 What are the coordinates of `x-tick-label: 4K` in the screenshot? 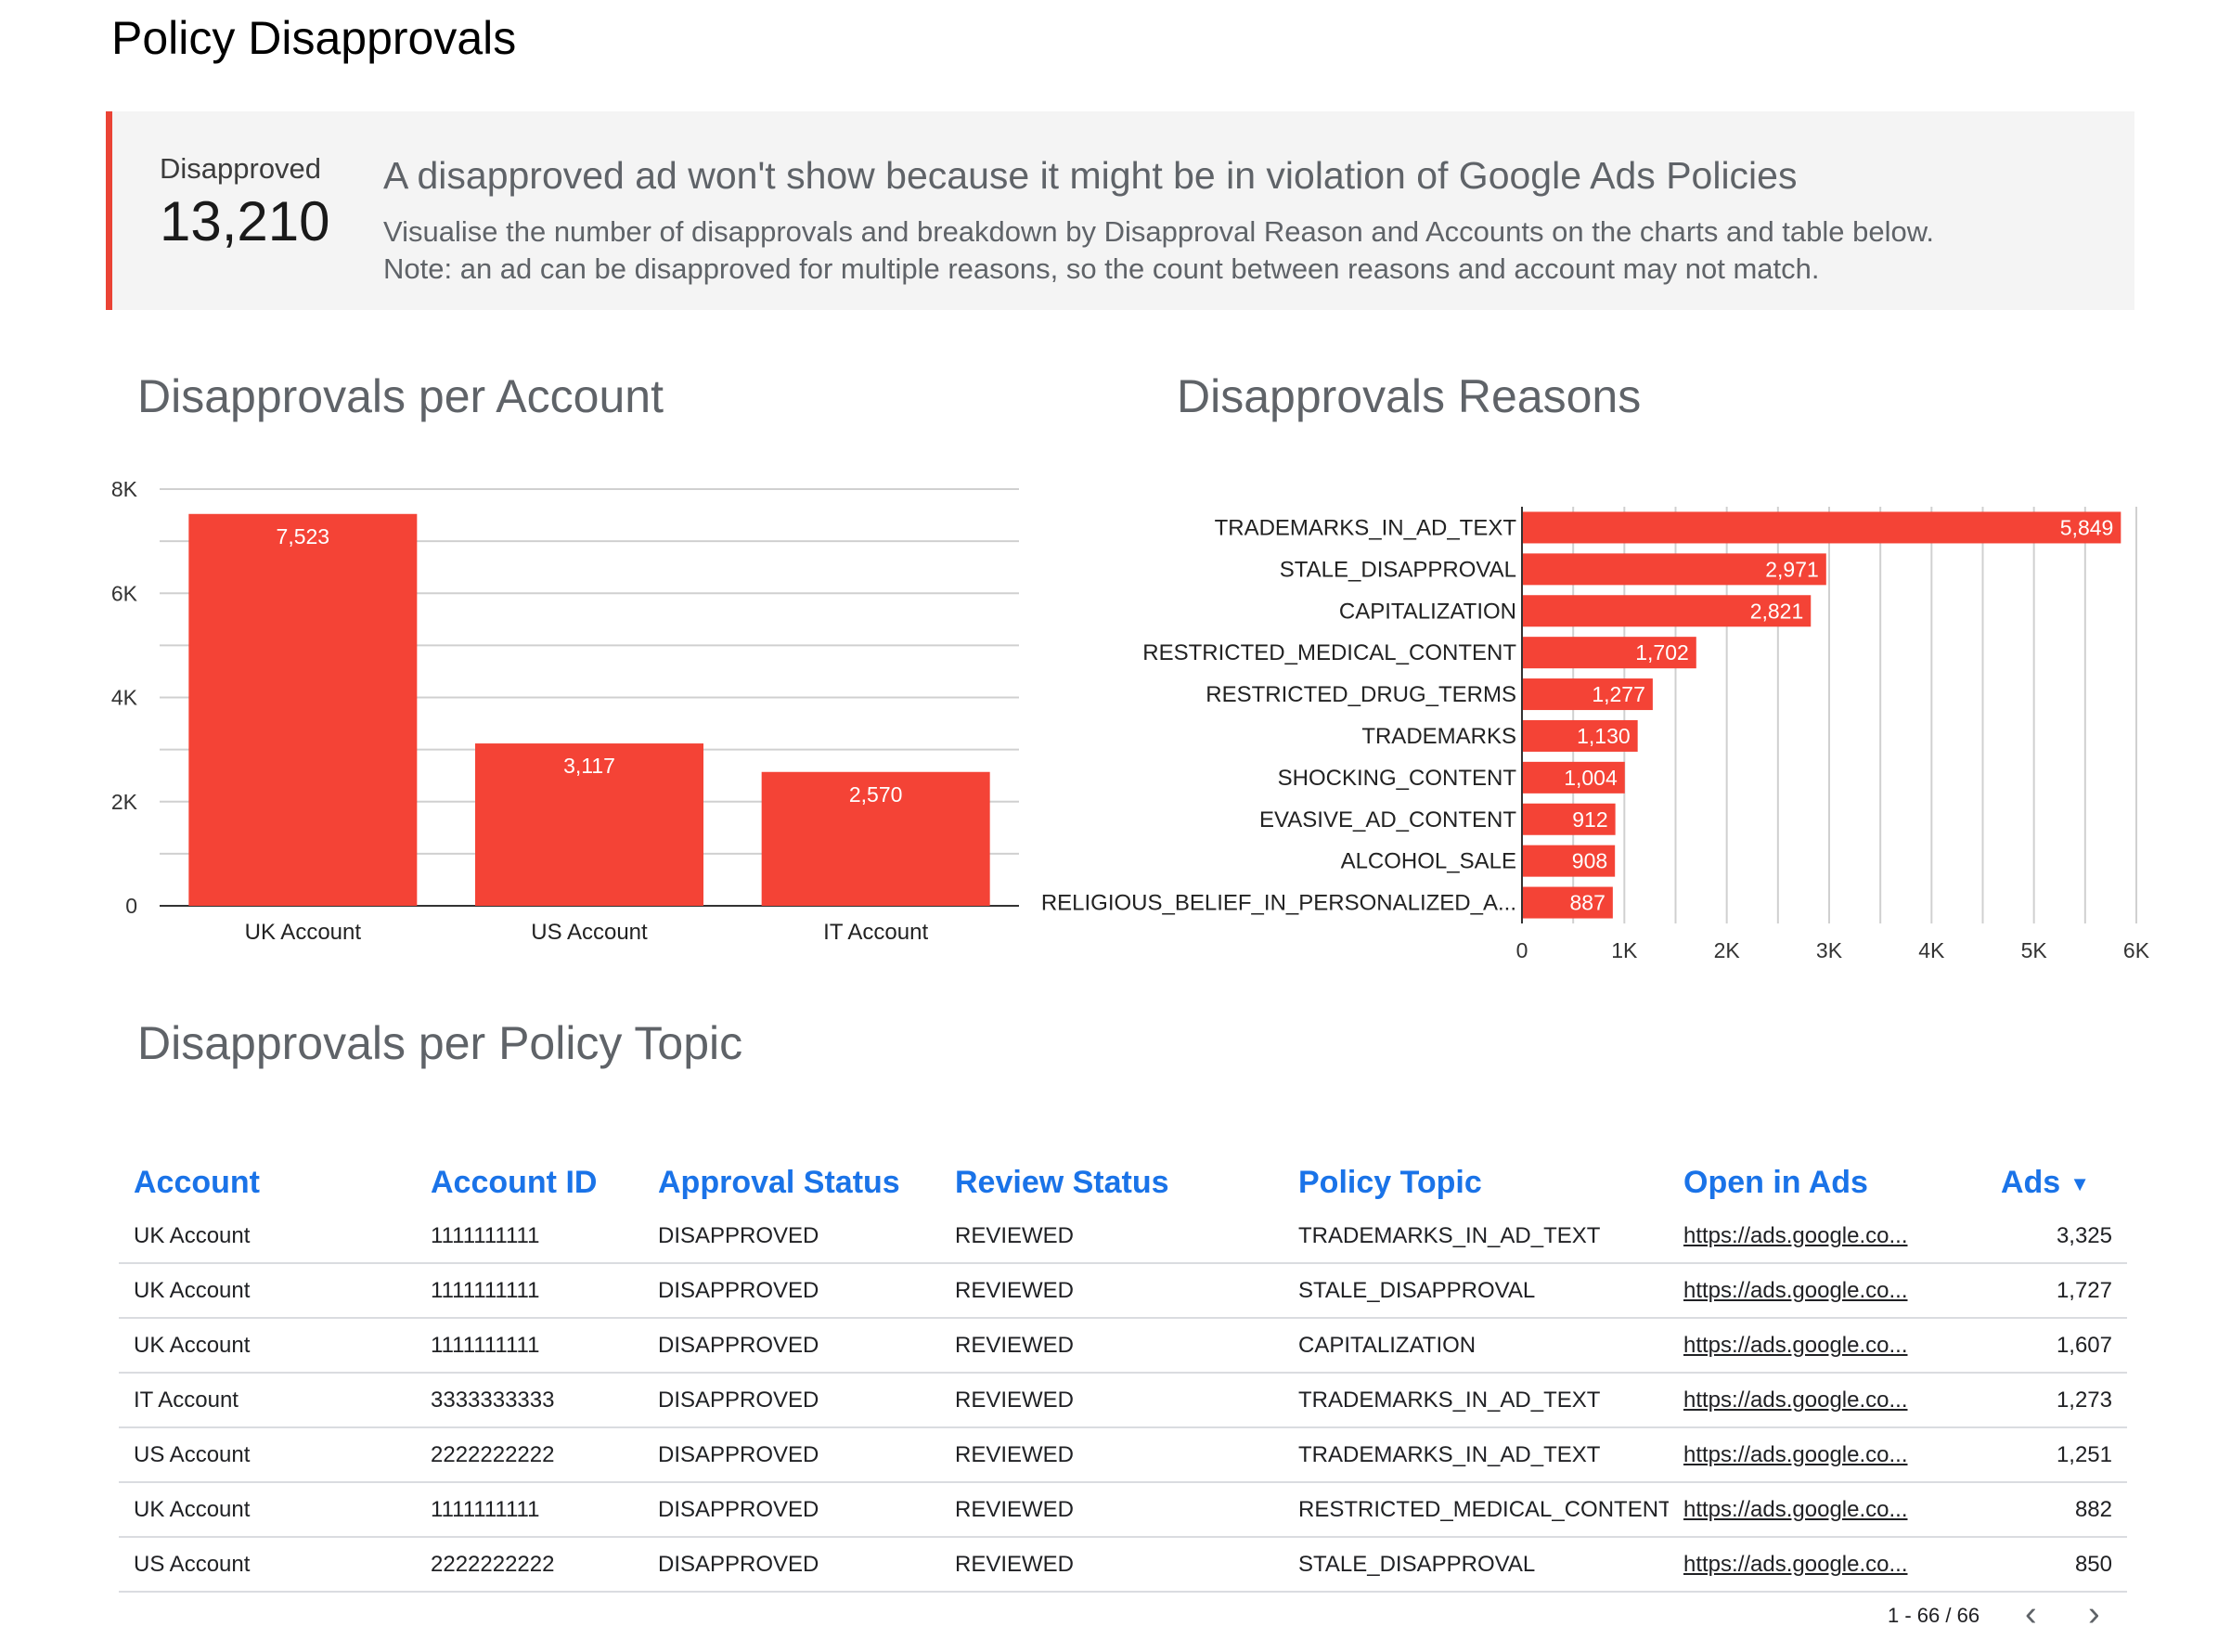 It's located at (1931, 950).